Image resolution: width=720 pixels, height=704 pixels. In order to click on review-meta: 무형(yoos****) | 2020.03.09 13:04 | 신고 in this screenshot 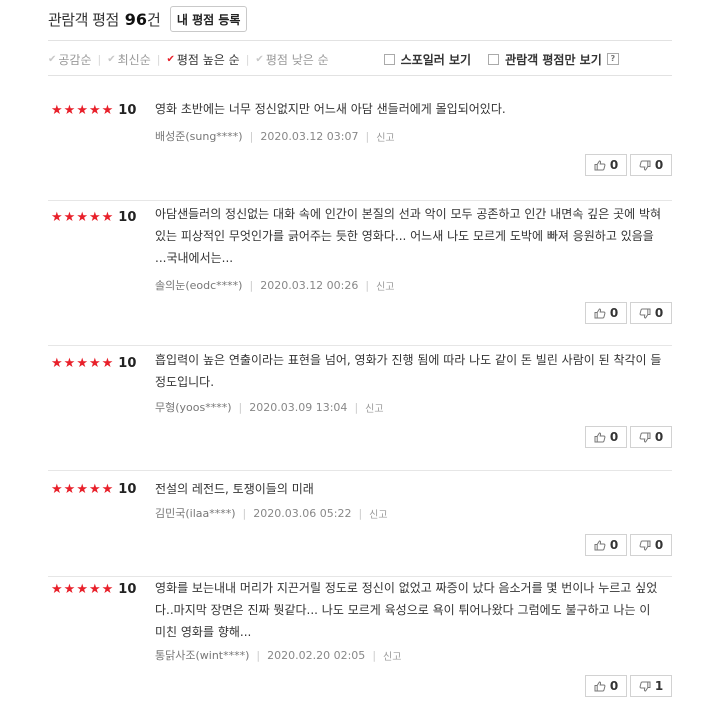, I will do `click(269, 407)`.